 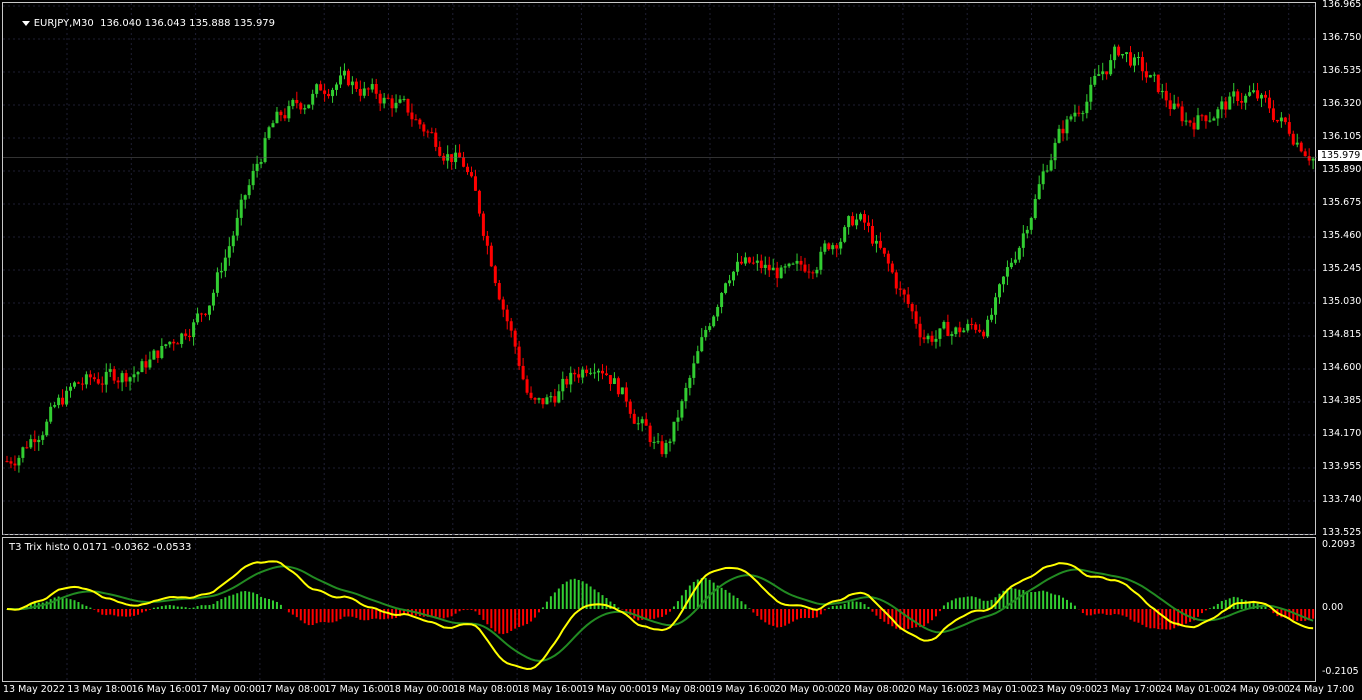 What do you see at coordinates (34, 689) in the screenshot?
I see `time-axis-label: 13 May 2022` at bounding box center [34, 689].